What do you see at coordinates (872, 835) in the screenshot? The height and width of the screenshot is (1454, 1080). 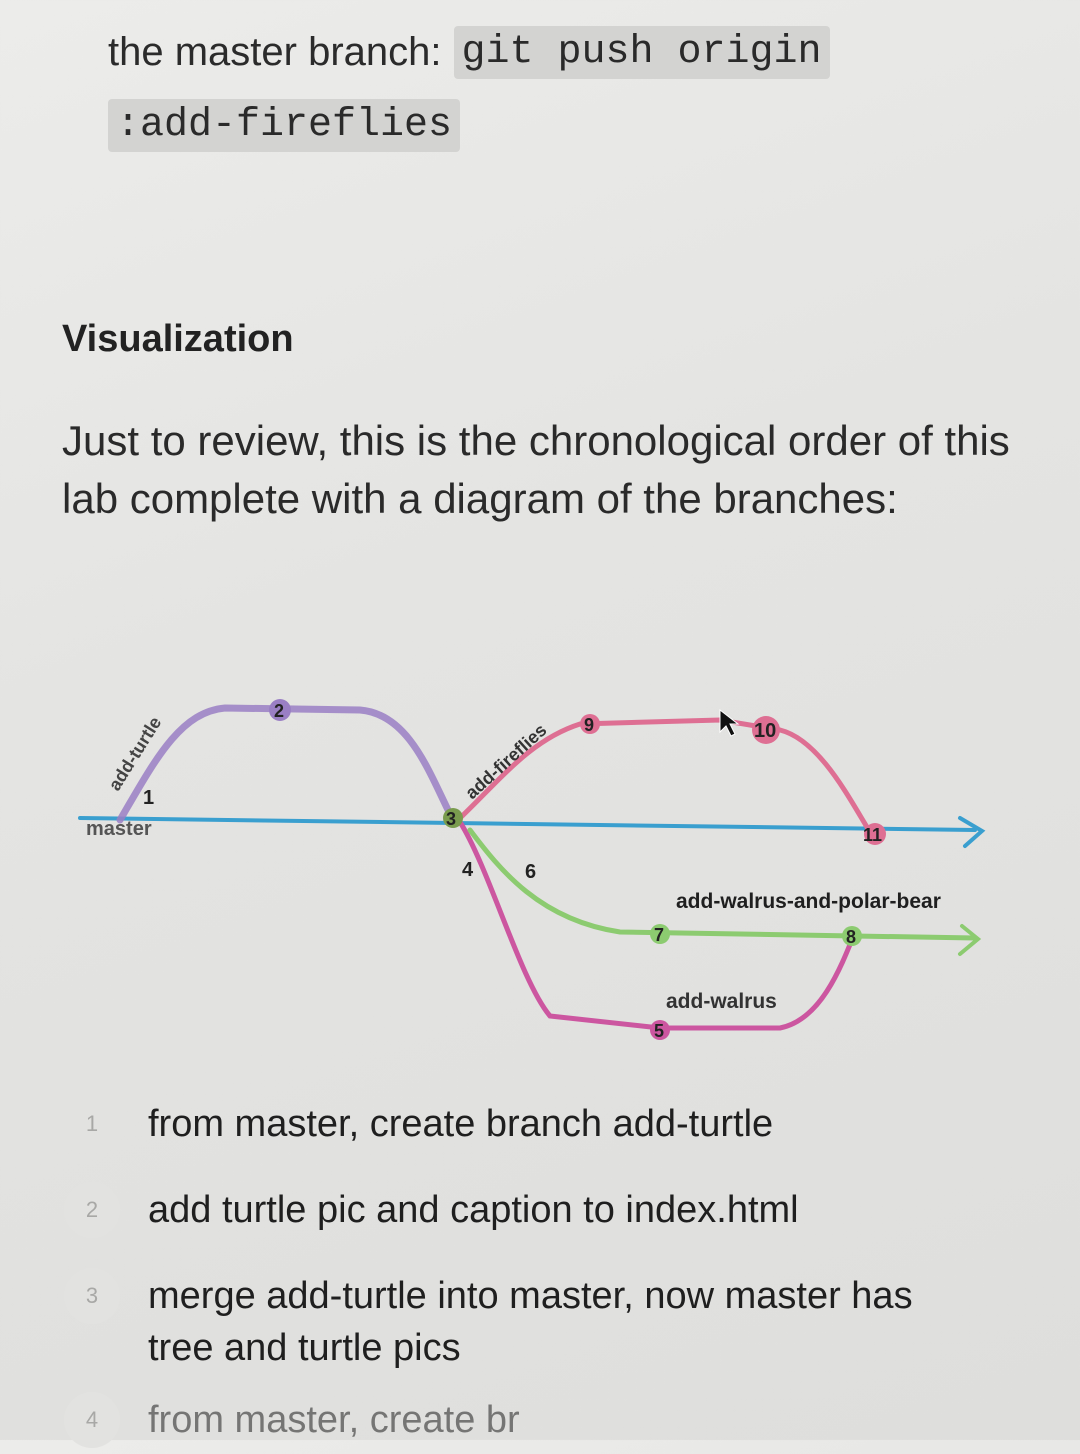 I see `commit-11-label: 11` at bounding box center [872, 835].